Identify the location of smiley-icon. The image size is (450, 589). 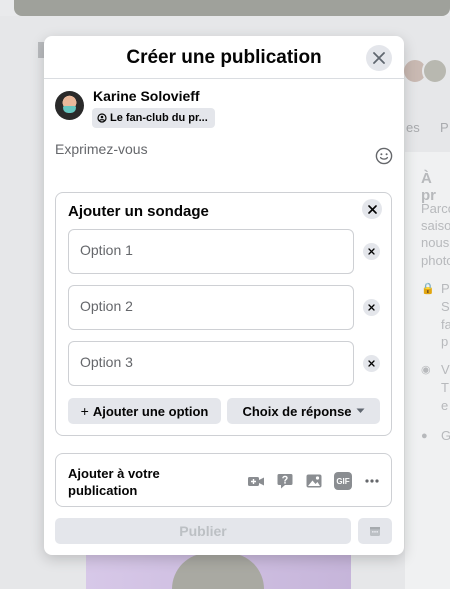
(384, 156).